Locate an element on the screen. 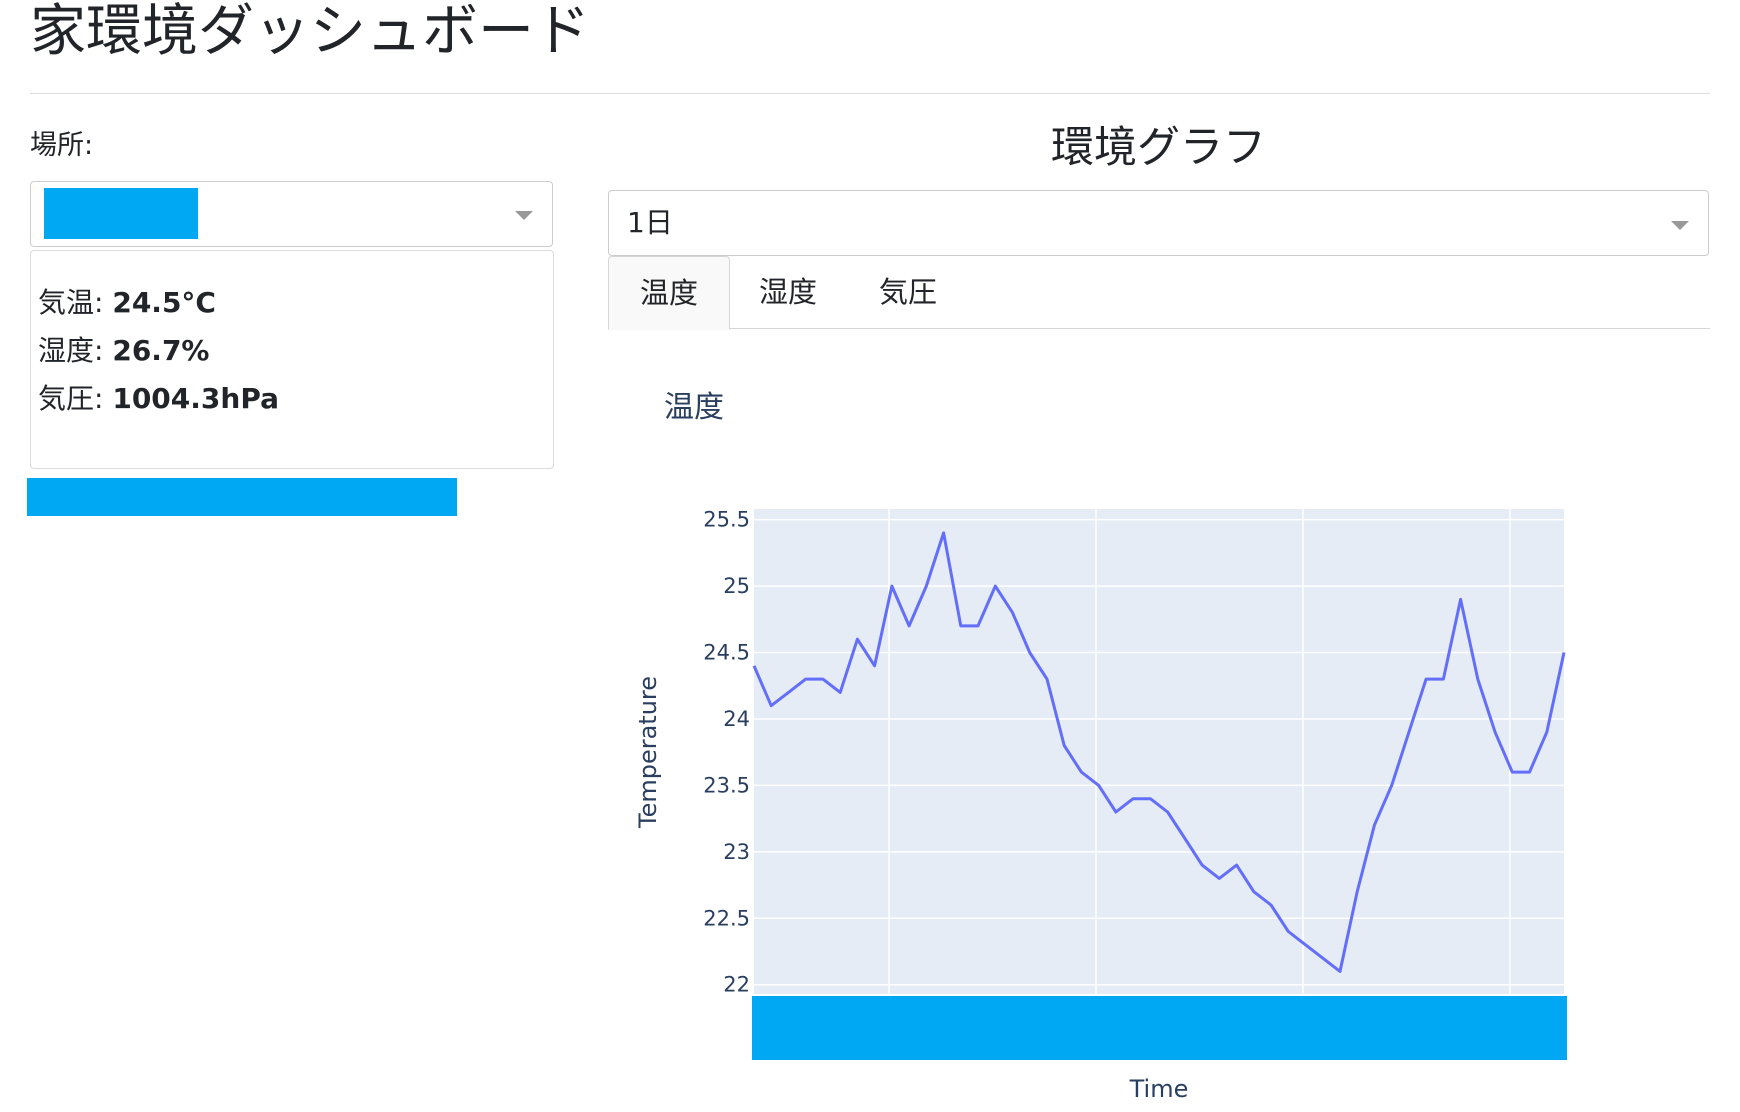 The image size is (1740, 1112). y-axis-title: Temperature is located at coordinates (648, 752).